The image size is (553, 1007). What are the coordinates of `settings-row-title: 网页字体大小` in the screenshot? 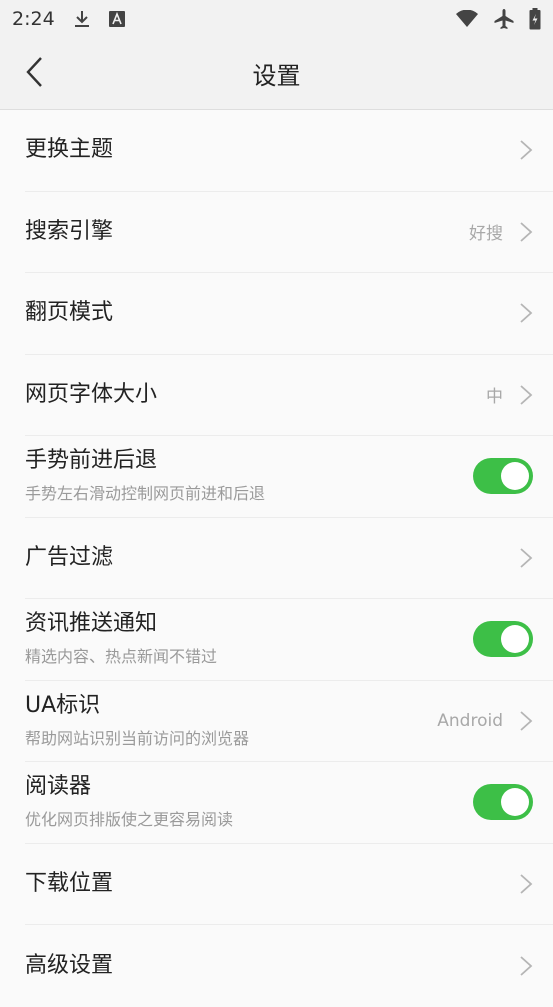 It's located at (91, 394).